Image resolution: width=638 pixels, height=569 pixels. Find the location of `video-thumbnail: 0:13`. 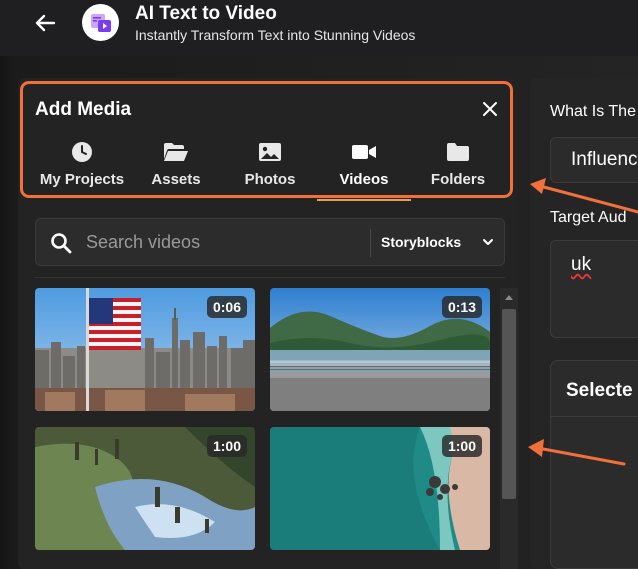

video-thumbnail: 0:13 is located at coordinates (380, 349).